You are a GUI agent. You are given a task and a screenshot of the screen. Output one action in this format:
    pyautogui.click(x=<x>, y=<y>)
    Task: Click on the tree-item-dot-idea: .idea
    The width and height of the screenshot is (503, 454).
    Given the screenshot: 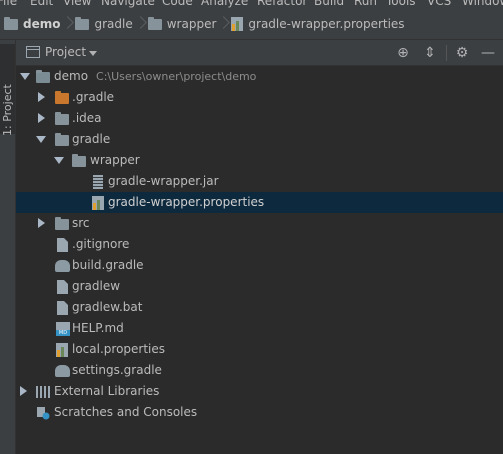 What is the action you would take?
    pyautogui.click(x=259, y=118)
    